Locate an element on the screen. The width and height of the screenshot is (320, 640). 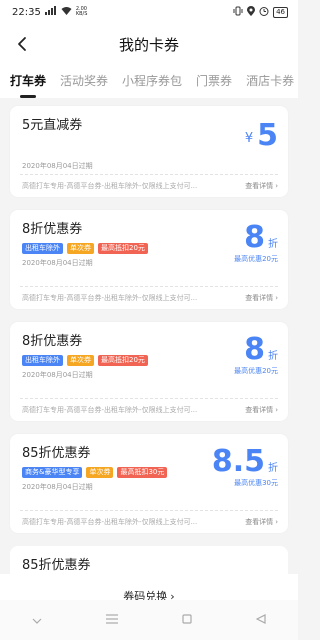
collapse-nav-button is located at coordinates (37, 620).